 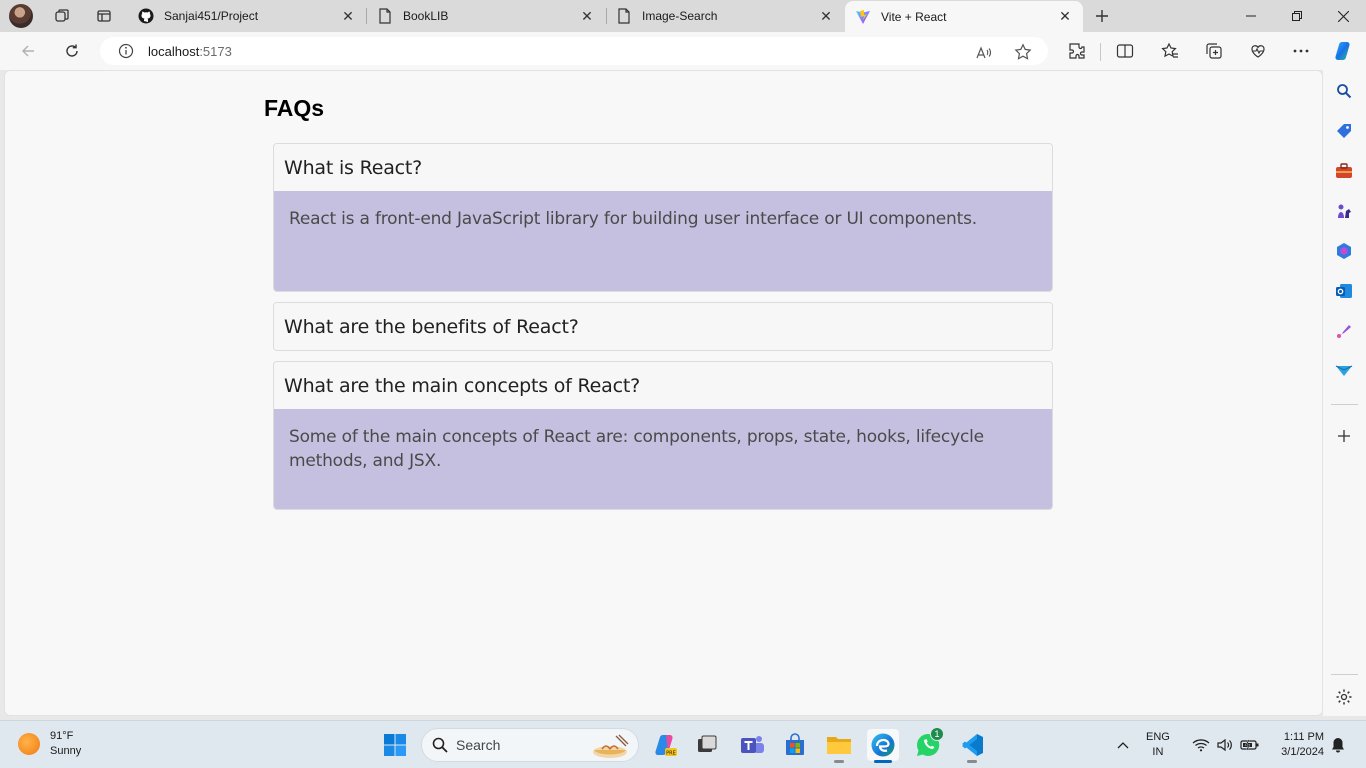 I want to click on tab-title: Sanjai451/Project, so click(x=211, y=16).